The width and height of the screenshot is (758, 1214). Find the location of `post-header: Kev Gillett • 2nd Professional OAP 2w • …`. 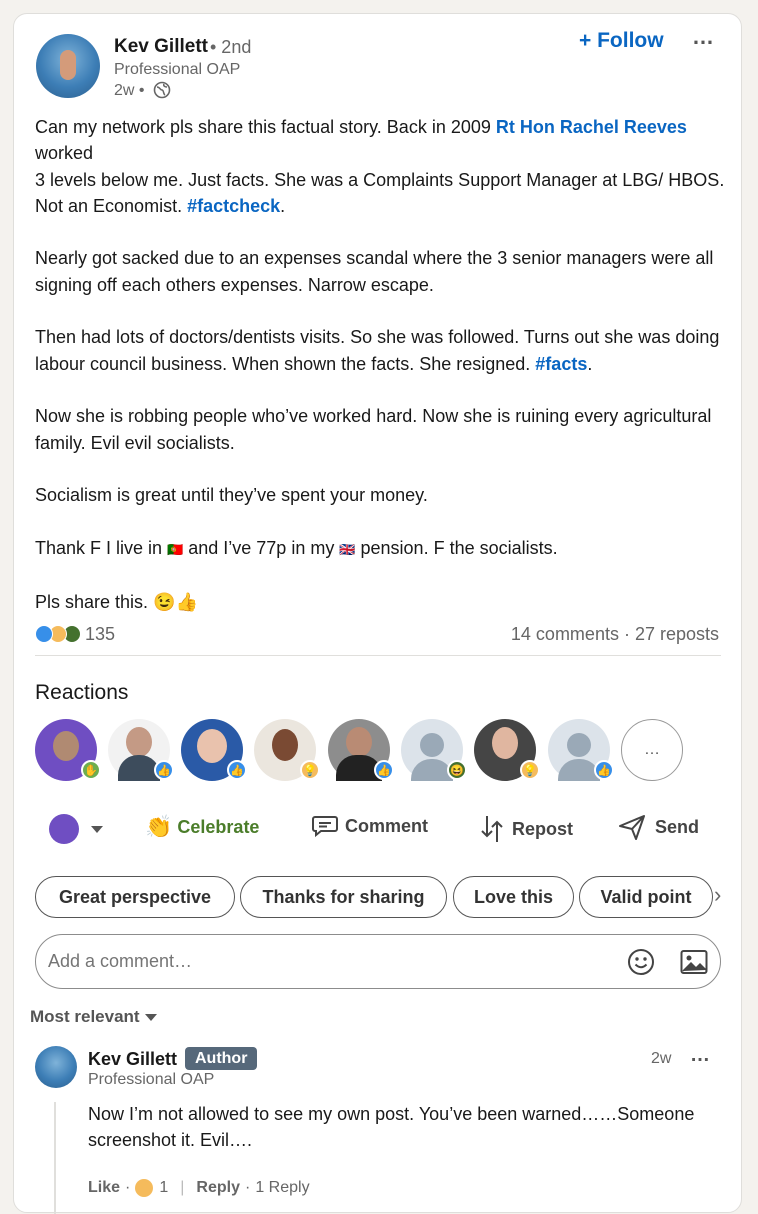

post-header: Kev Gillett • 2nd Professional OAP 2w • … is located at coordinates (377, 69).